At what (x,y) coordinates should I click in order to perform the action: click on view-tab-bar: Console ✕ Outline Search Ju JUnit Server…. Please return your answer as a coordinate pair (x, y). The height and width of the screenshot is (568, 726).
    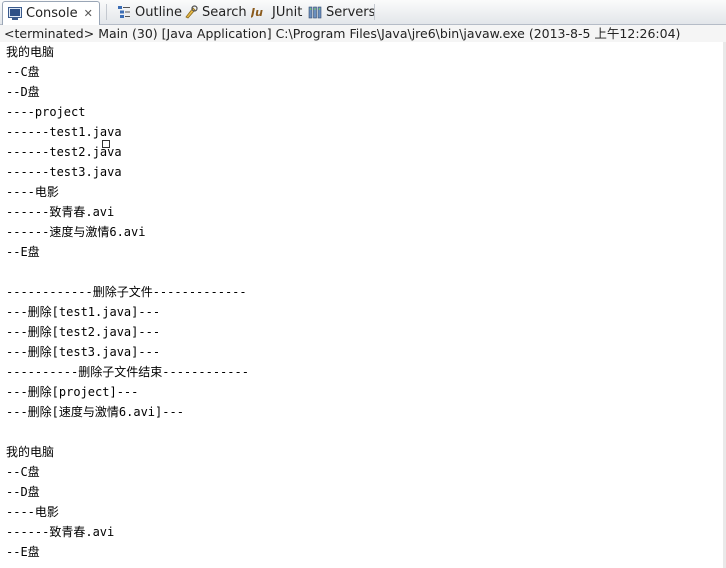
    Looking at the image, I should click on (363, 12).